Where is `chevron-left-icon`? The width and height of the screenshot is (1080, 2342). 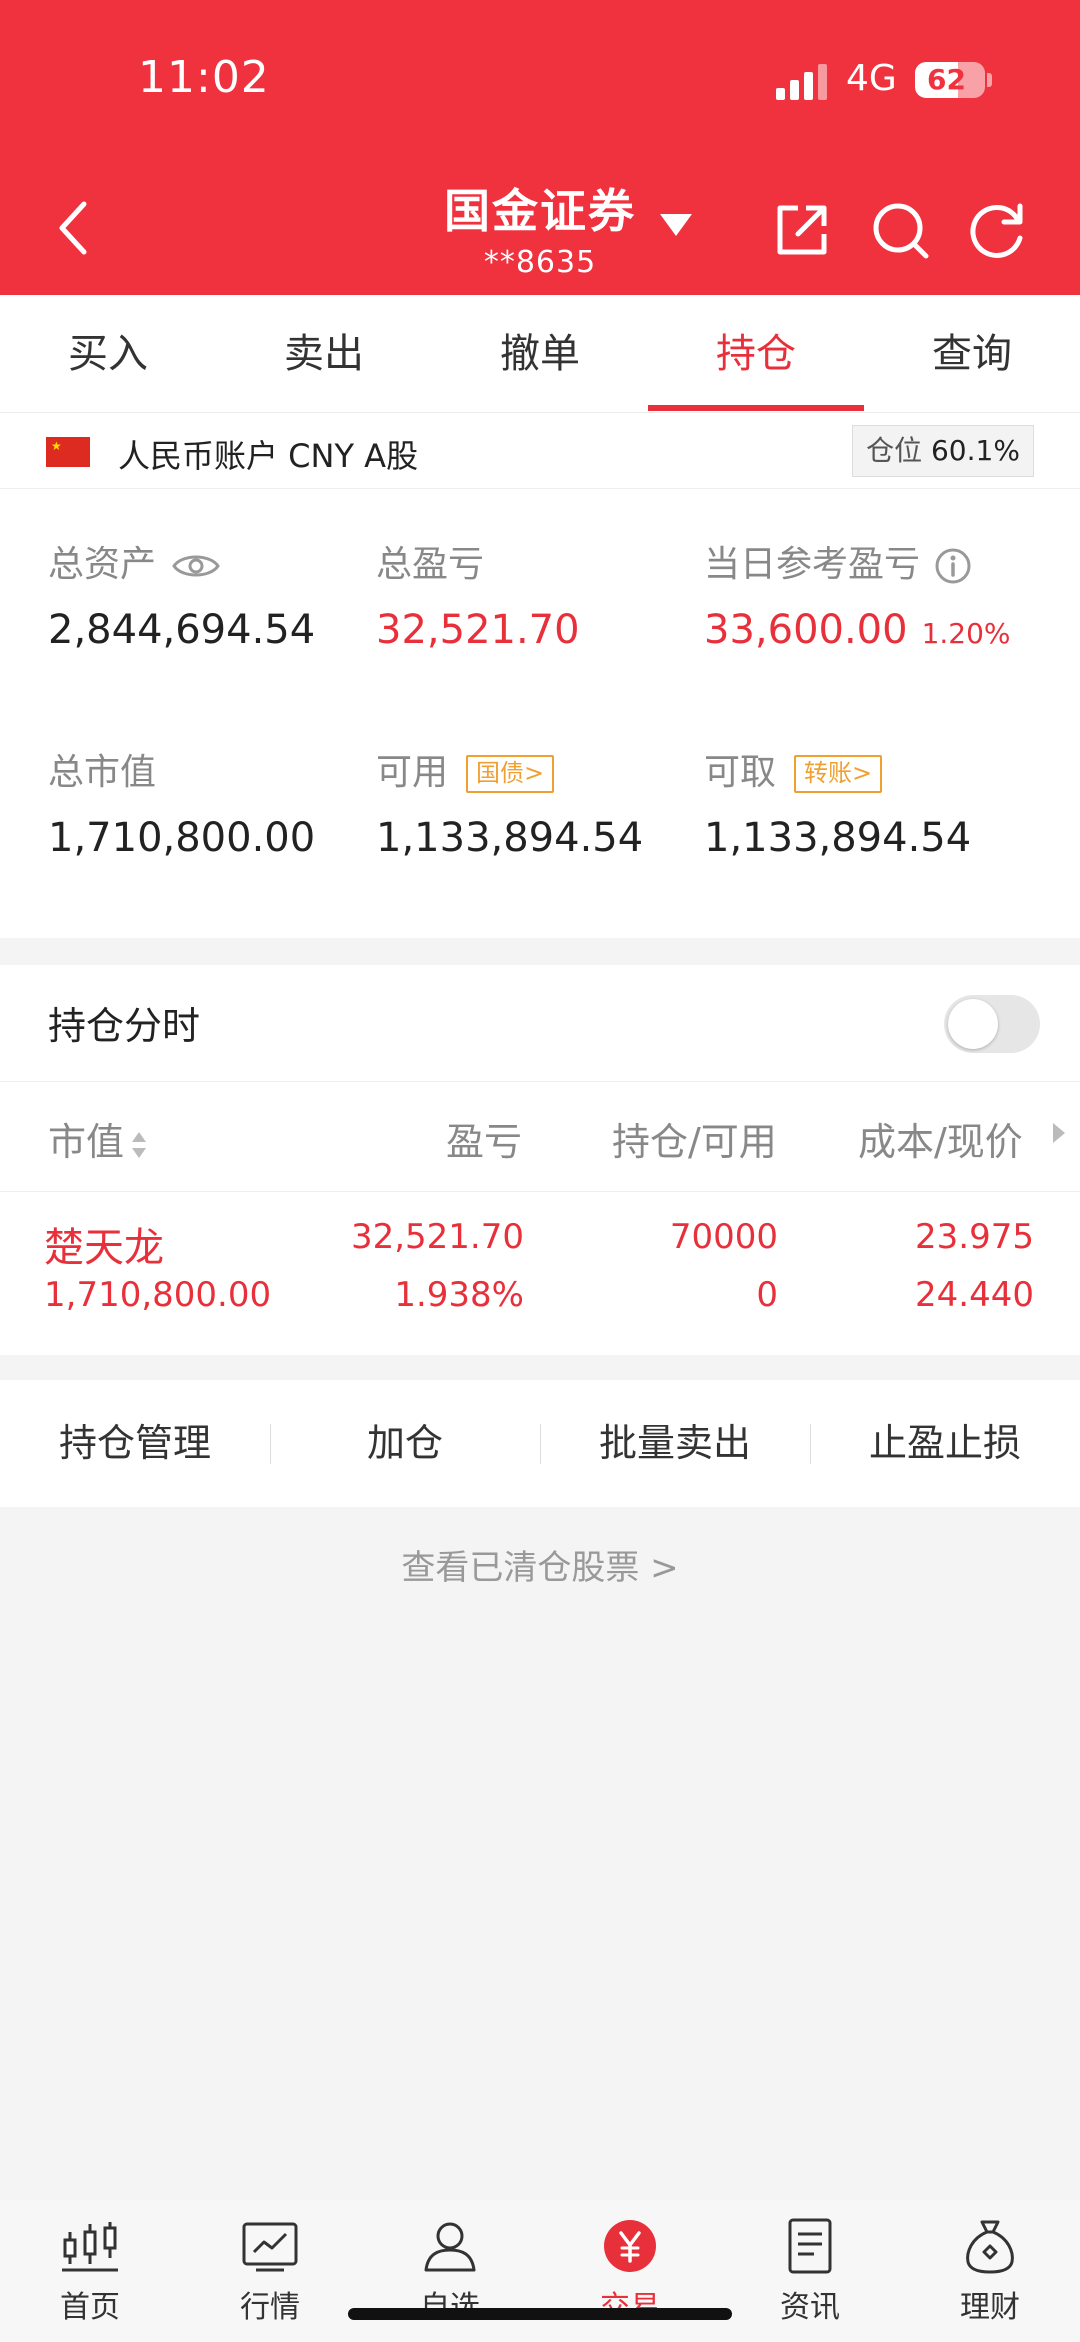
chevron-left-icon is located at coordinates (73, 228).